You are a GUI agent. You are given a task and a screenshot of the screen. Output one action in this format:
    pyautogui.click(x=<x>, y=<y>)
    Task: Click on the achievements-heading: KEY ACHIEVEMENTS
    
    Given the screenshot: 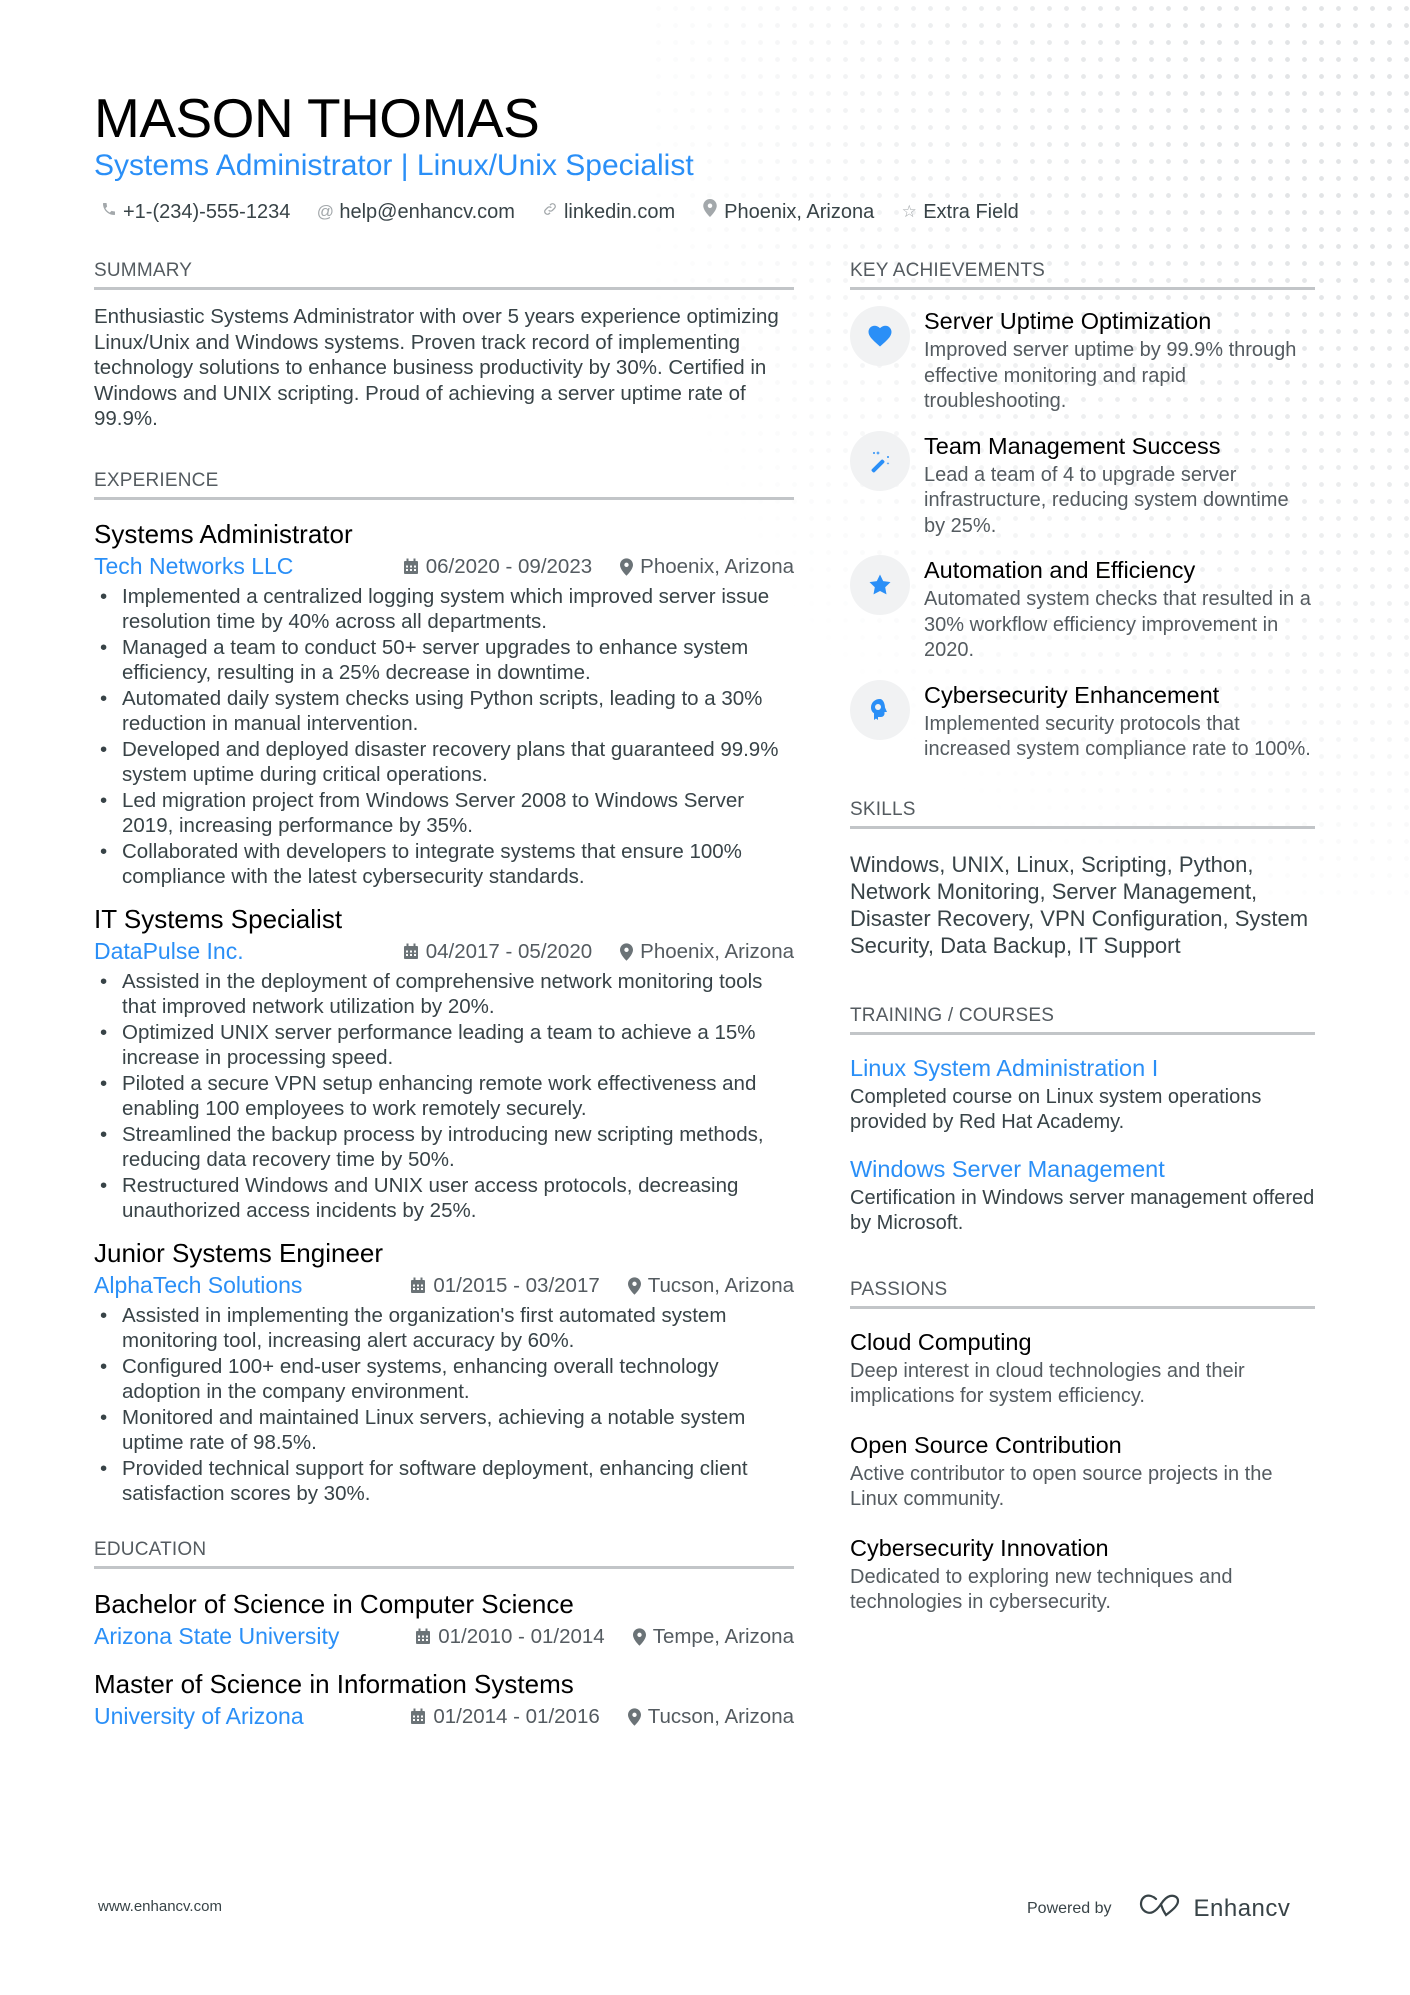 What is the action you would take?
    pyautogui.click(x=1082, y=274)
    